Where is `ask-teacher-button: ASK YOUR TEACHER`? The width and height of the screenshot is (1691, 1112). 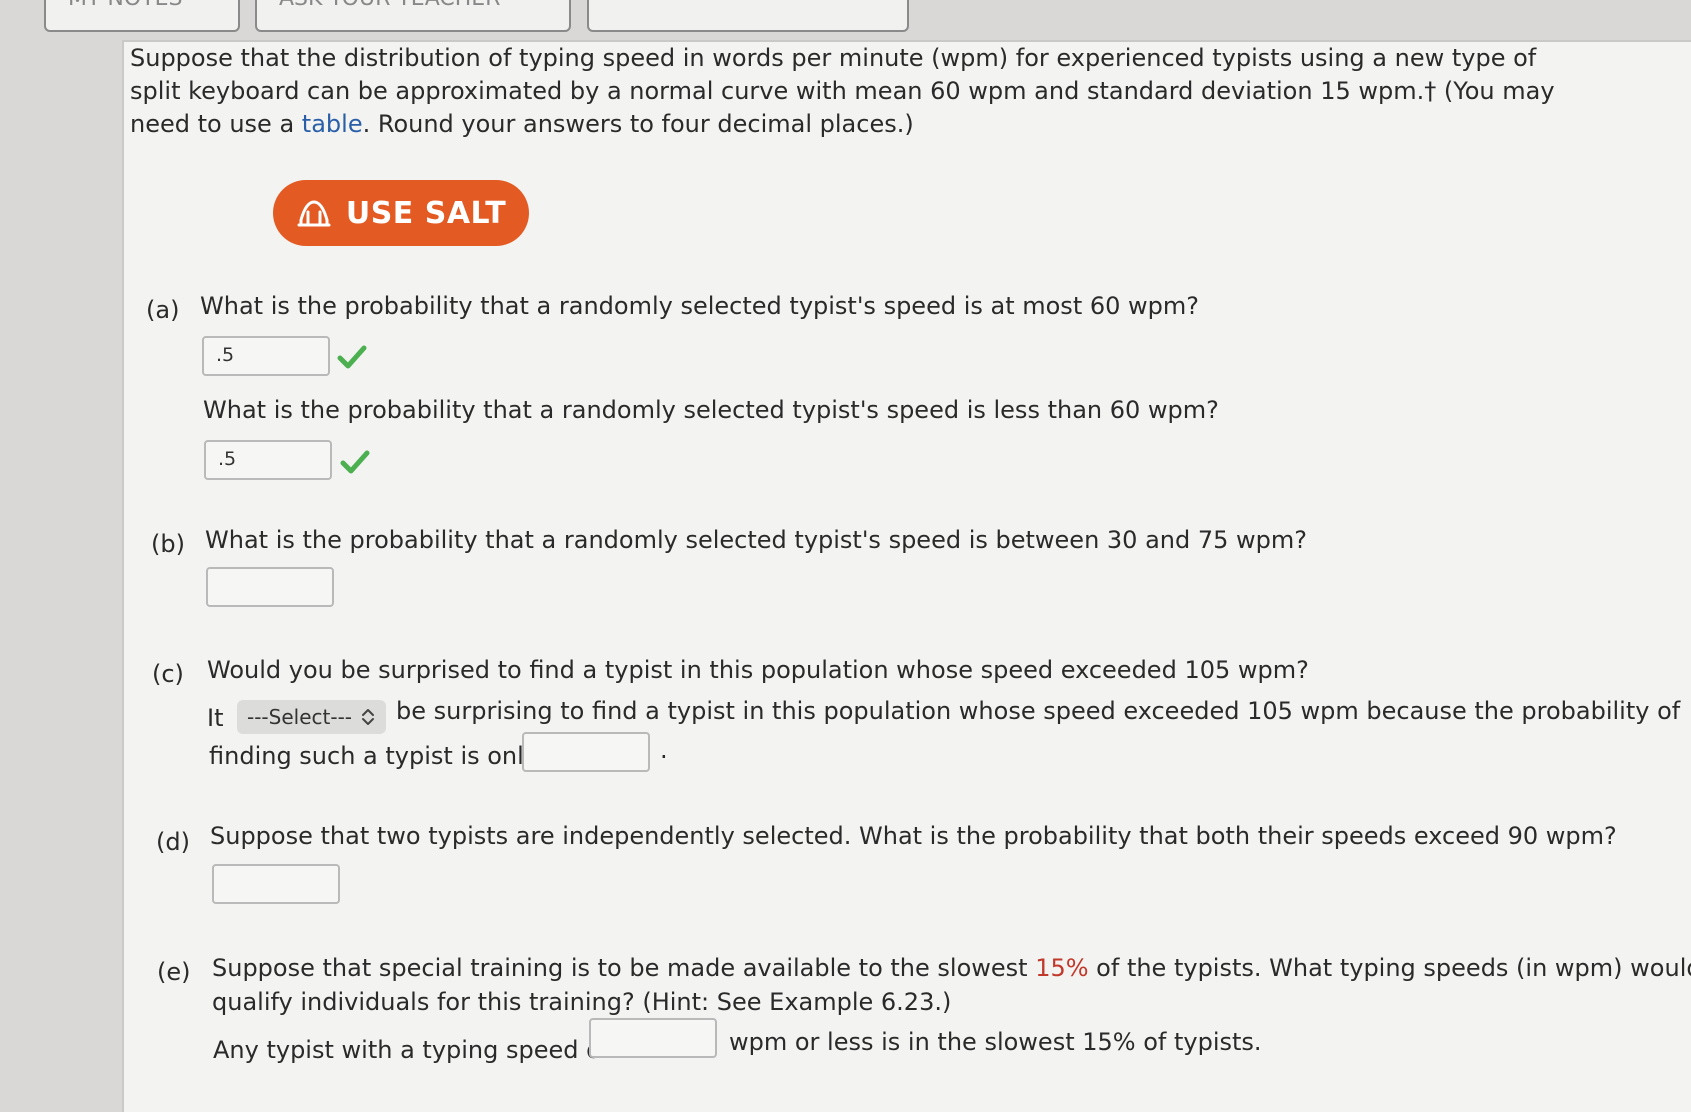
ask-teacher-button: ASK YOUR TEACHER is located at coordinates (413, 16).